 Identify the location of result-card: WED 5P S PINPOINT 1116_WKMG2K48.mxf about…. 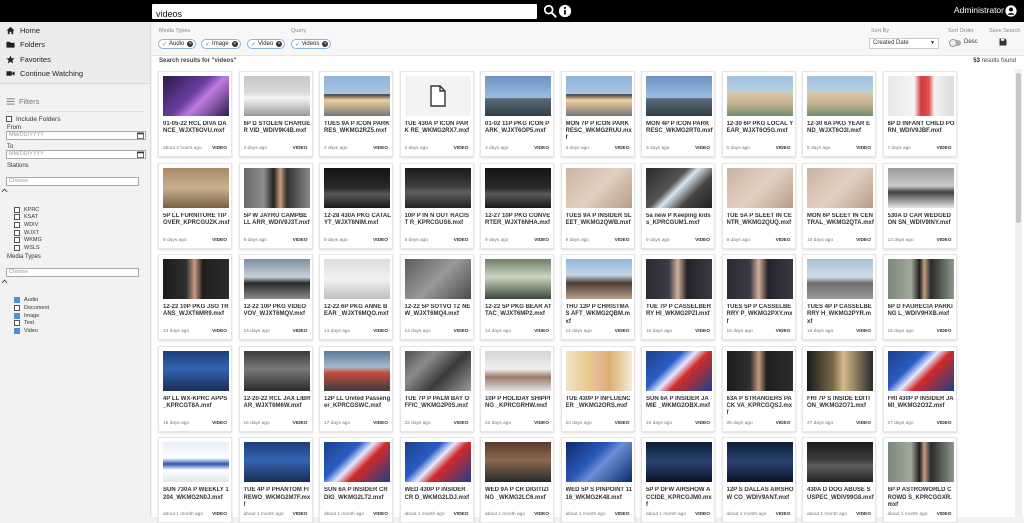
(597, 480).